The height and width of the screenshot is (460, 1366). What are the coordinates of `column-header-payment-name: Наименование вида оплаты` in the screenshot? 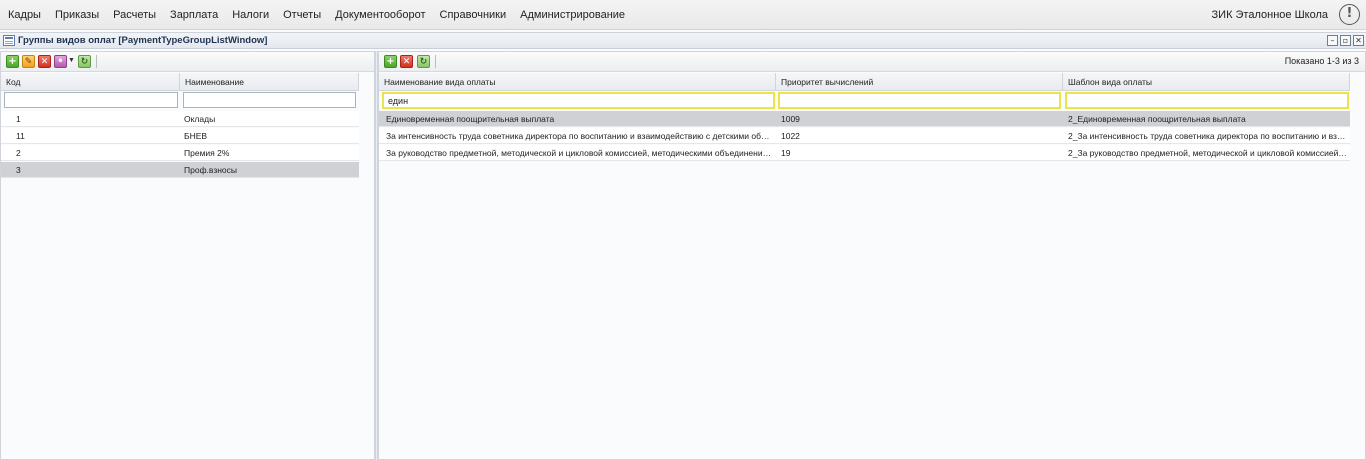 It's located at (577, 82).